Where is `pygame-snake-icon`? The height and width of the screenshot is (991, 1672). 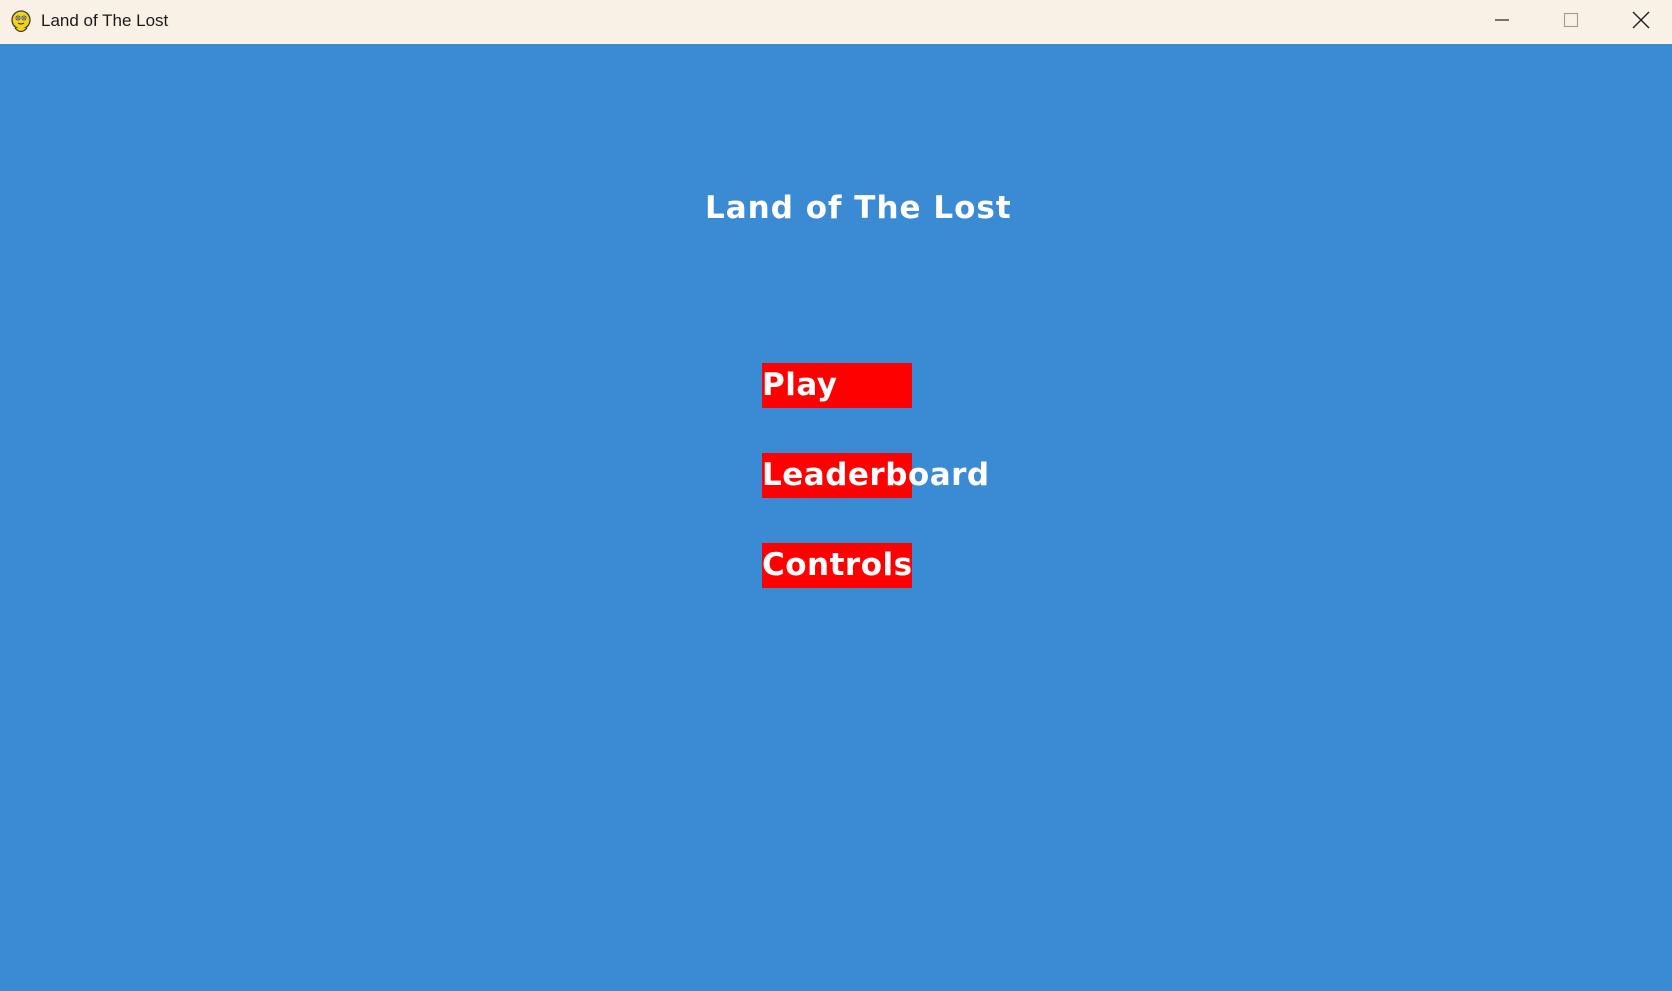 pygame-snake-icon is located at coordinates (21, 22).